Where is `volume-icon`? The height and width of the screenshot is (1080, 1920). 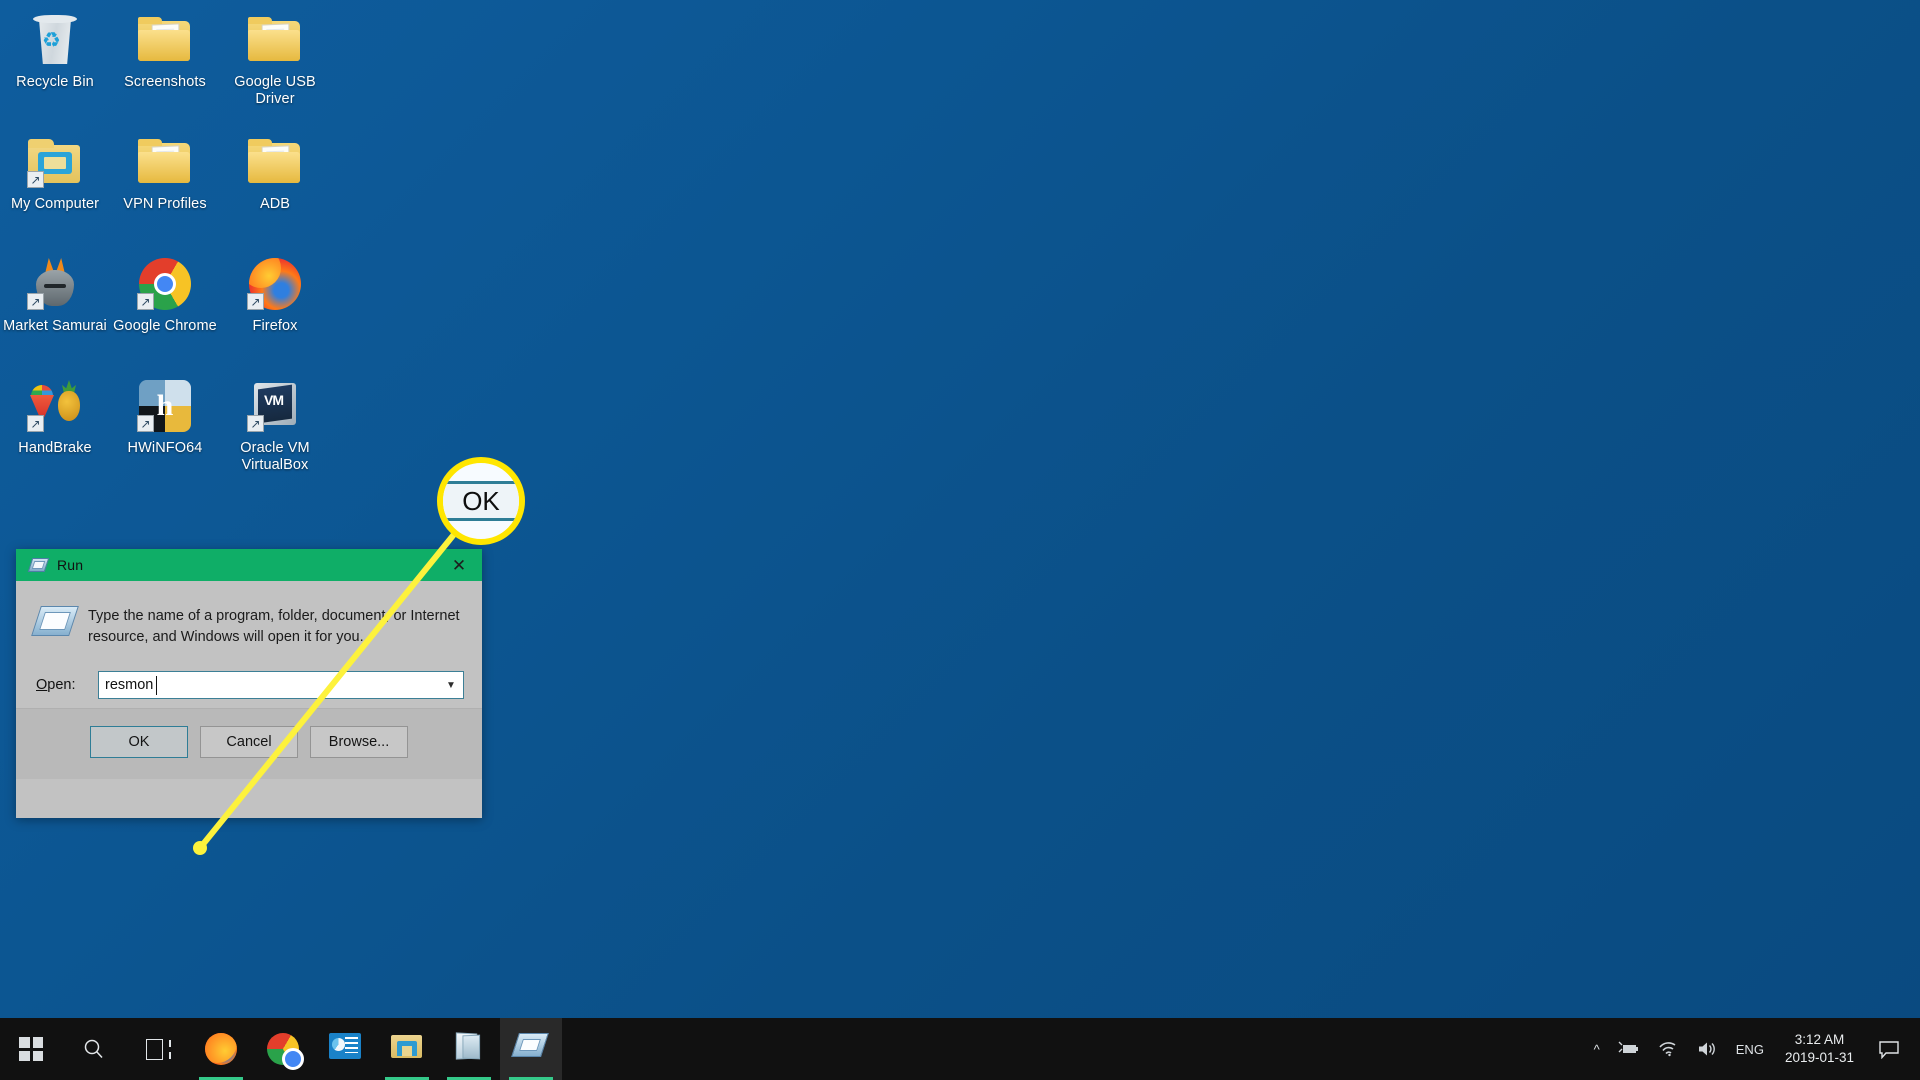
volume-icon is located at coordinates (1706, 1049).